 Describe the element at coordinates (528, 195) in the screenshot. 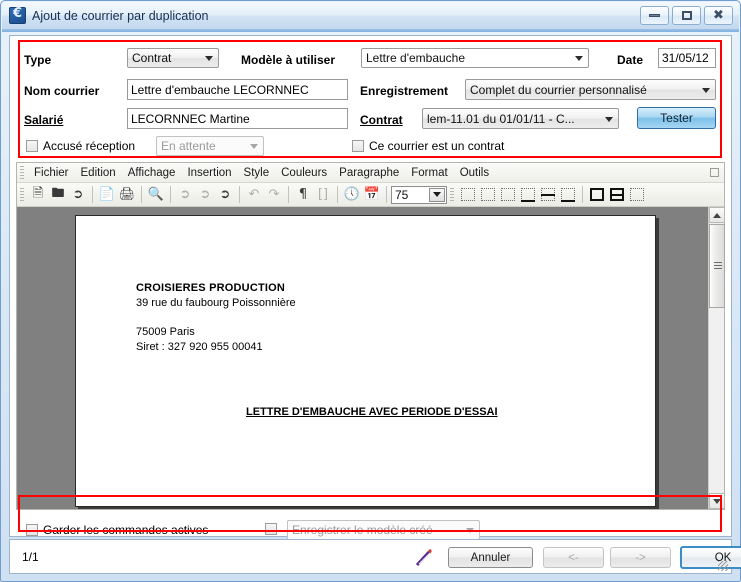

I see `border-bottom-icon` at that location.